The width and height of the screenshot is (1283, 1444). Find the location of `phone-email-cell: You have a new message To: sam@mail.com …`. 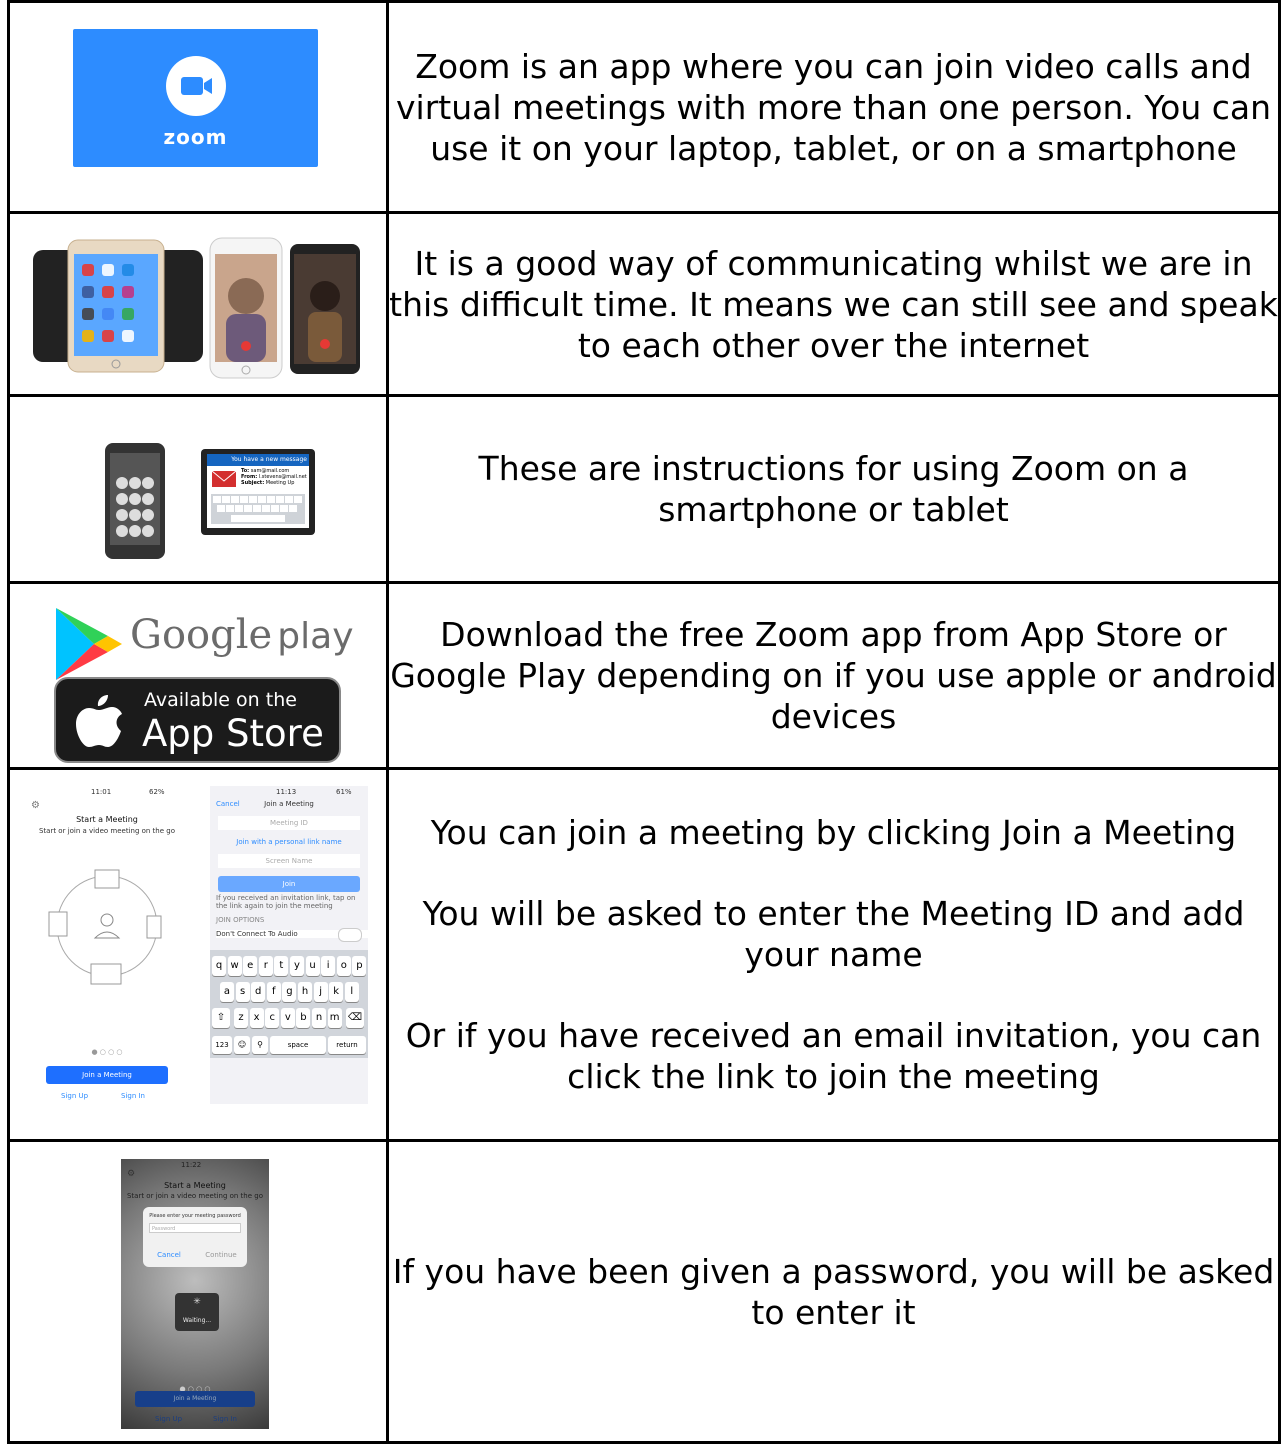

phone-email-cell: You have a new message To: sam@mail.com … is located at coordinates (198, 489).